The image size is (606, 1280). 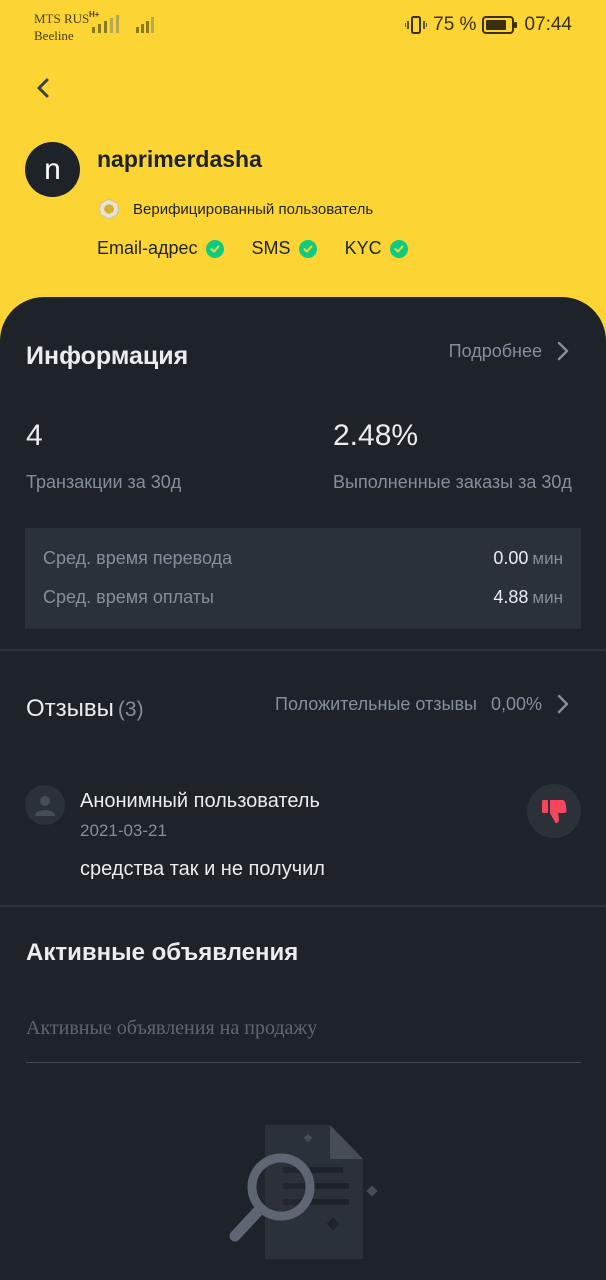 What do you see at coordinates (54, 35) in the screenshot?
I see `carrier2-label: Beeline` at bounding box center [54, 35].